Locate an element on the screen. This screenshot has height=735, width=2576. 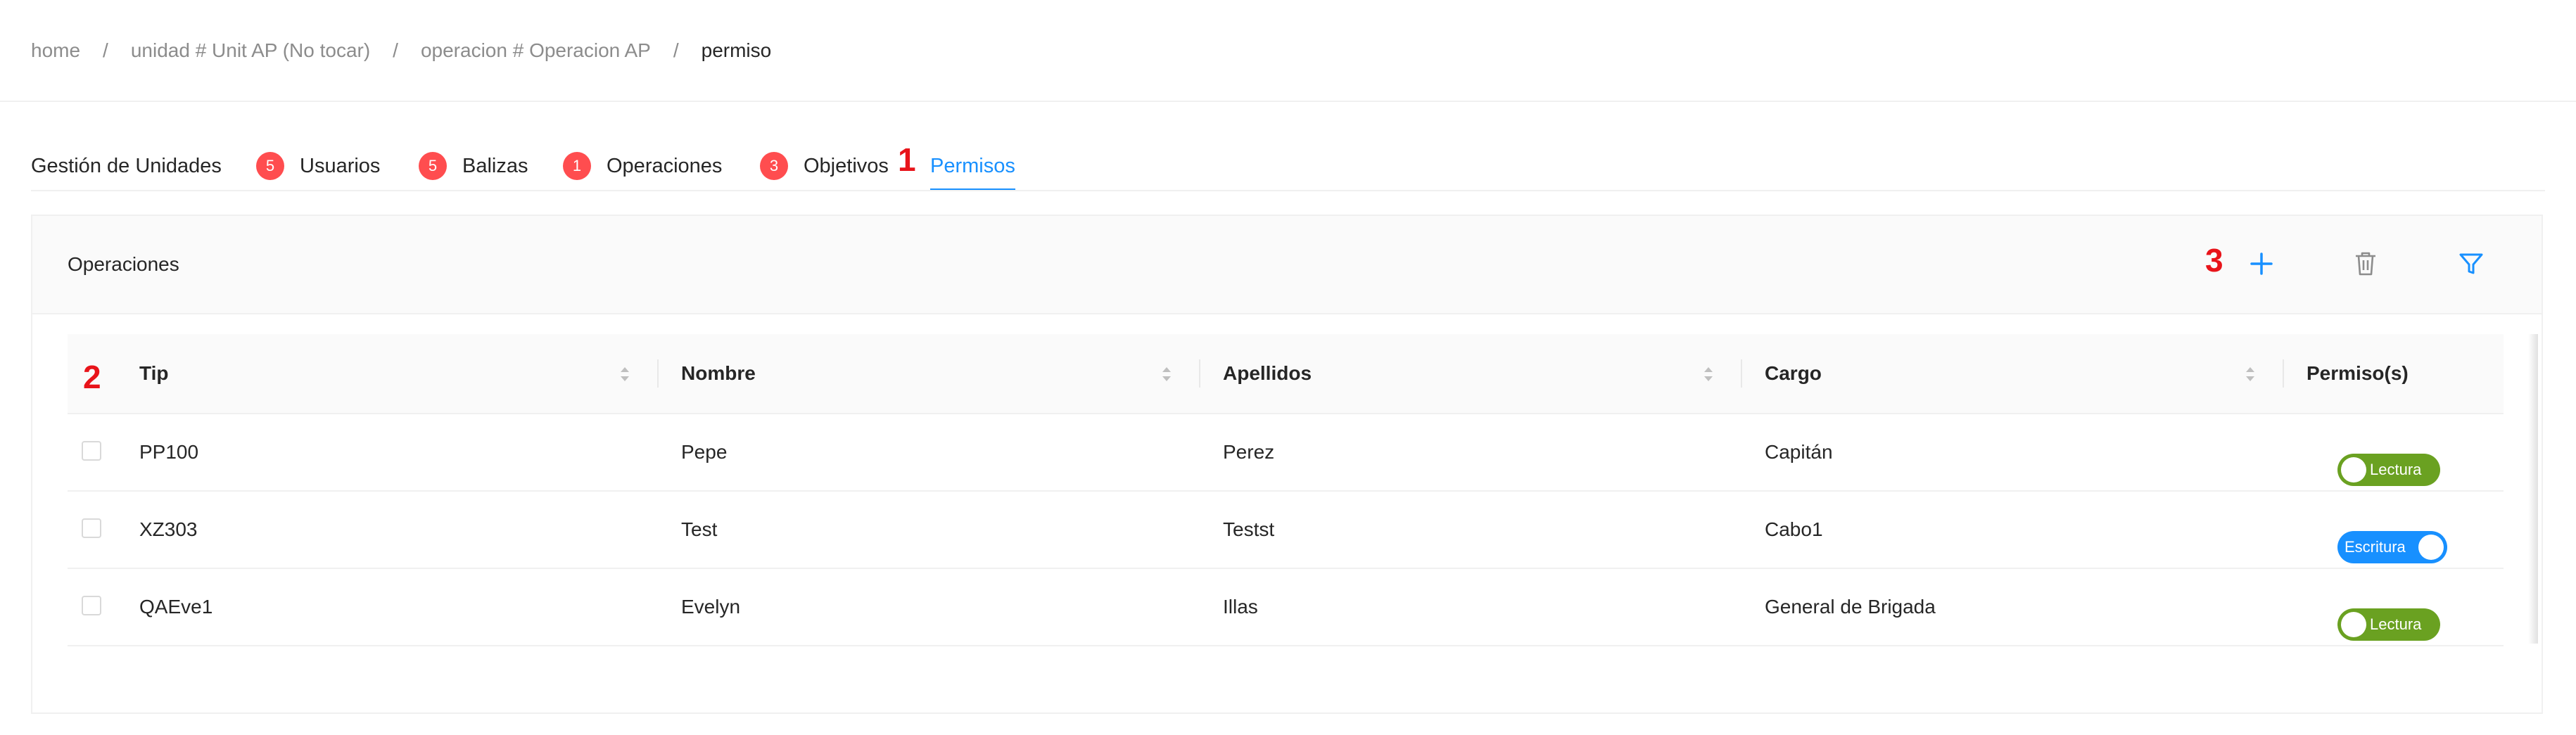
annotation-marker-3: 3 is located at coordinates (2214, 260).